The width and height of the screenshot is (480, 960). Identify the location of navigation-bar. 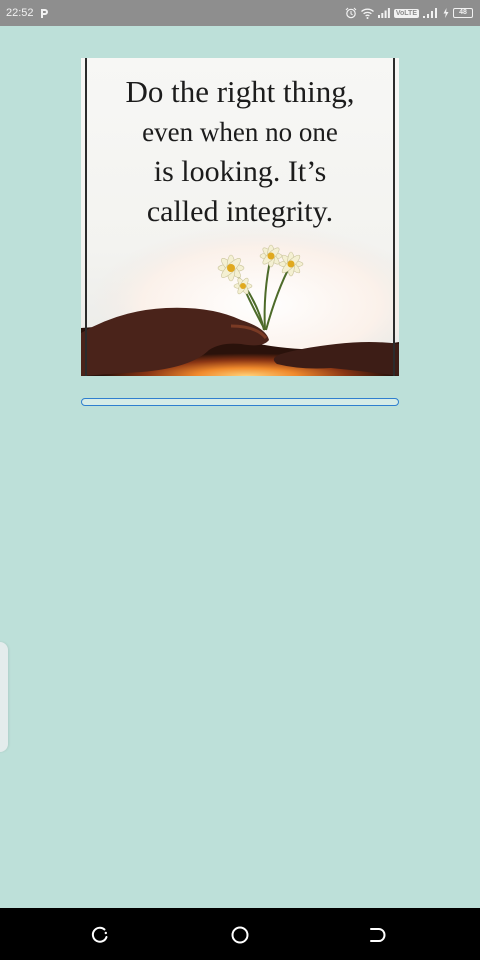
(240, 934).